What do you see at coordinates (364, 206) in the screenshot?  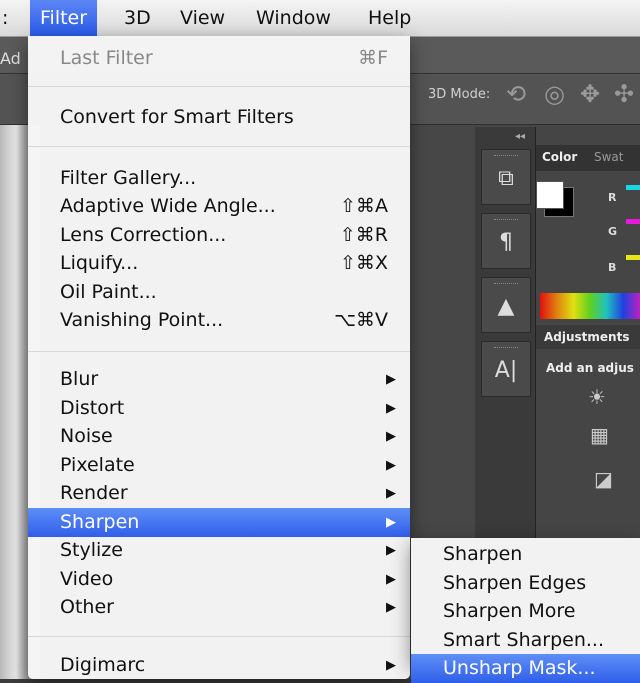 I see `menu-item-shortcut: ⇧⌘A` at bounding box center [364, 206].